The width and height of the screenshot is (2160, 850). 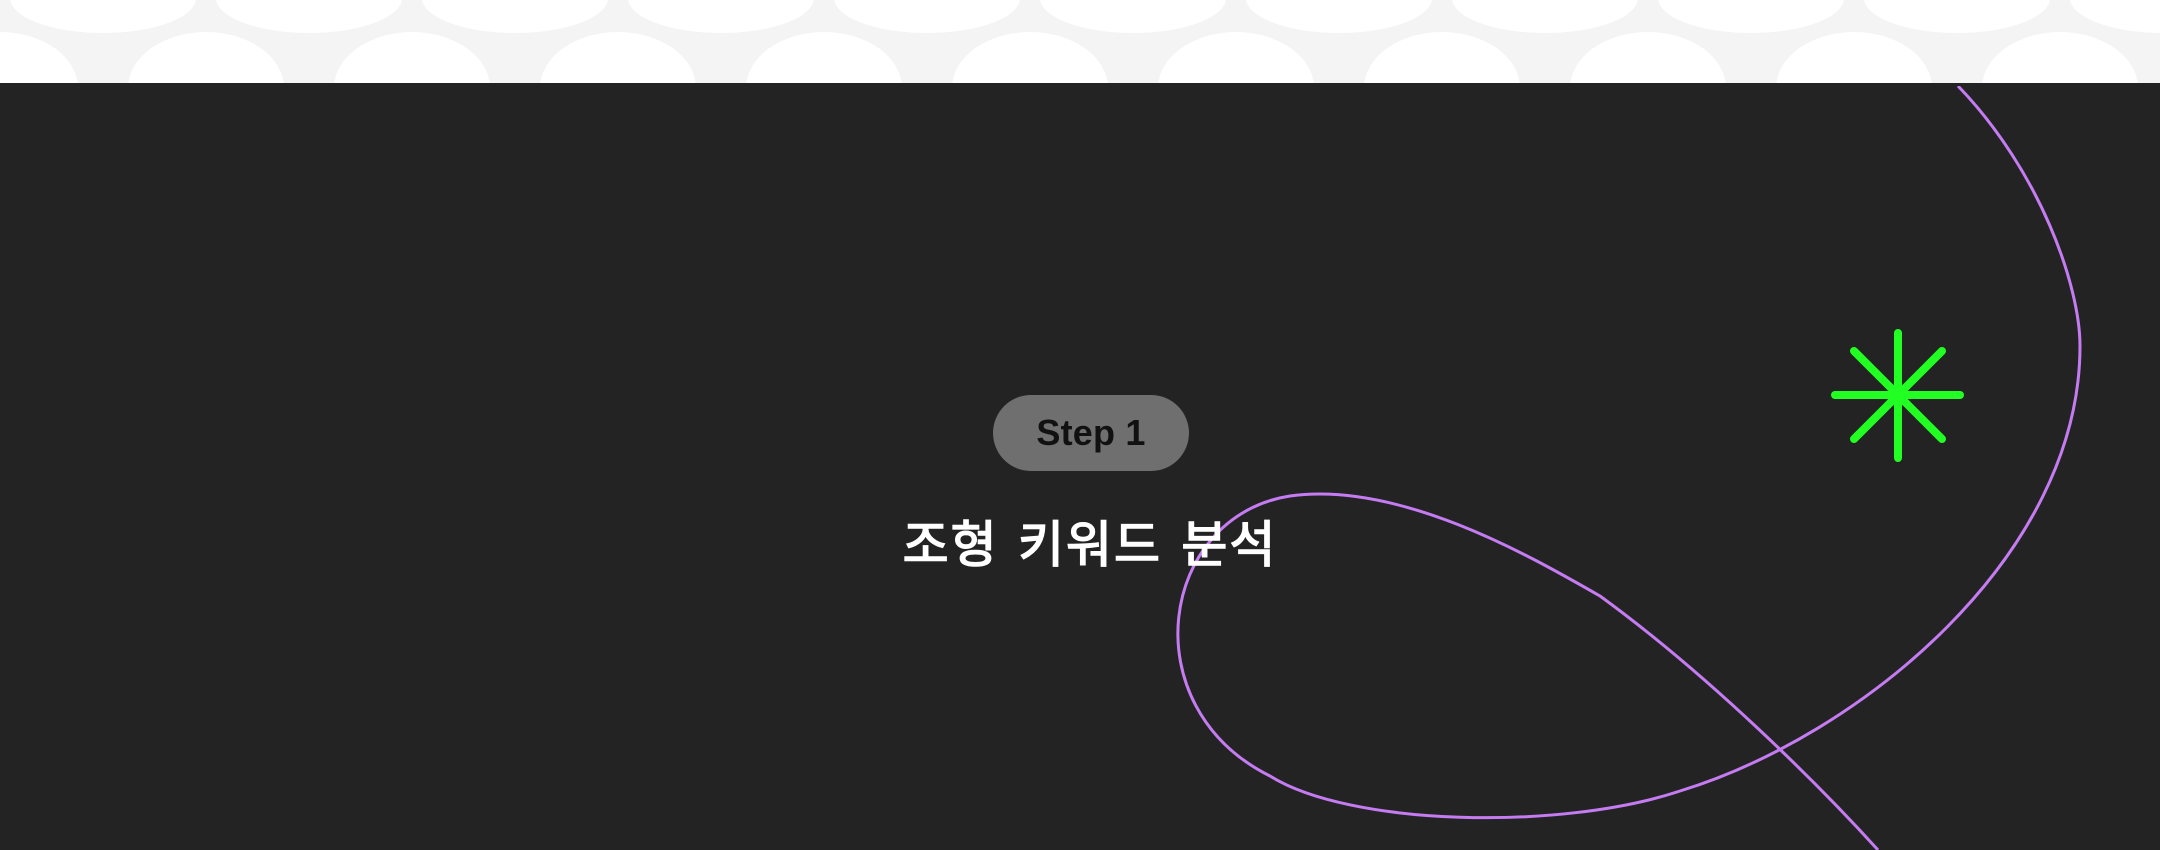 I want to click on step-badge-label: Step 1, so click(x=1091, y=432).